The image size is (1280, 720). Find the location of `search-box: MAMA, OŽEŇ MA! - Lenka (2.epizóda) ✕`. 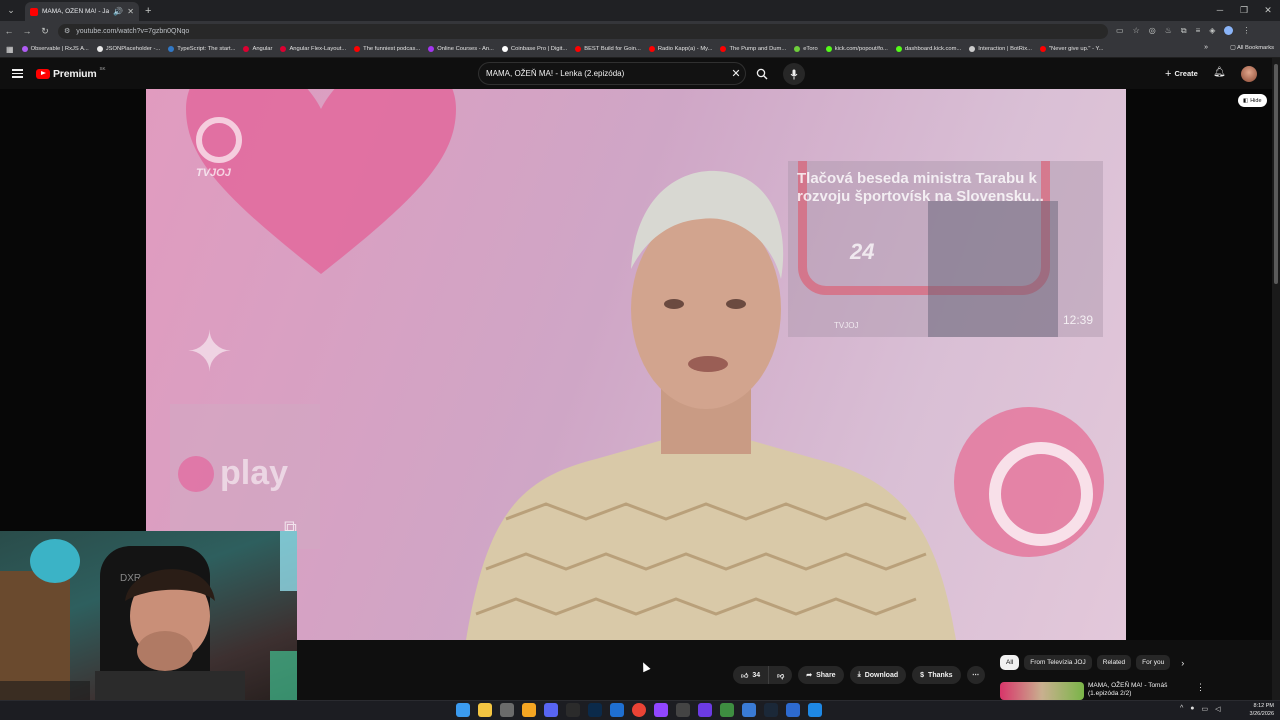

search-box: MAMA, OŽEŇ MA! - Lenka (2.epizóda) ✕ is located at coordinates (612, 73).